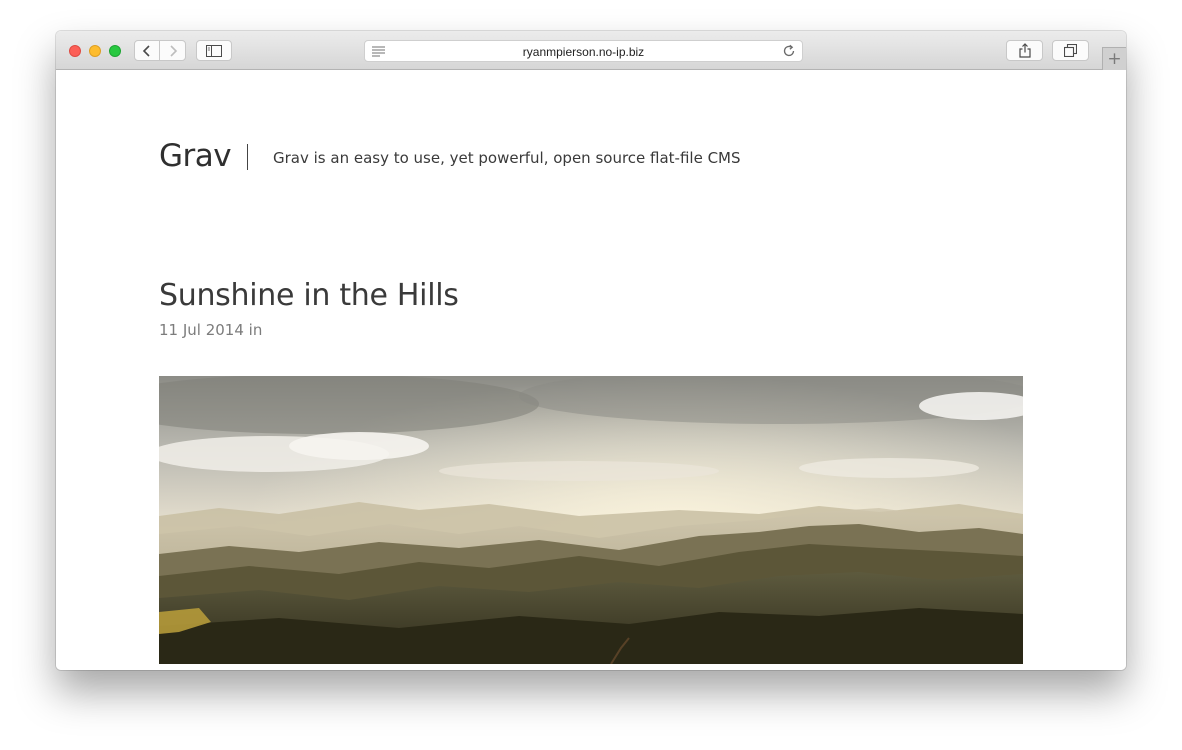  What do you see at coordinates (247, 157) in the screenshot?
I see `header-divider` at bounding box center [247, 157].